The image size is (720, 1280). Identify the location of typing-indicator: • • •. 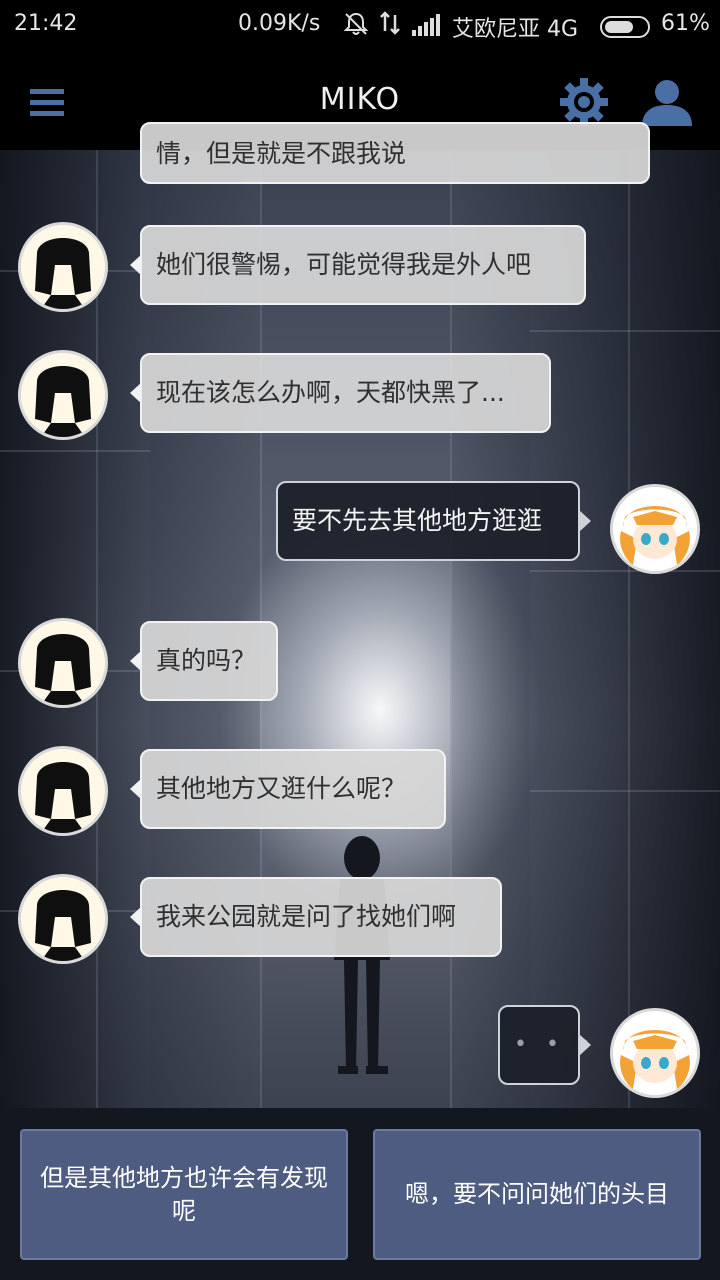
(544, 1045).